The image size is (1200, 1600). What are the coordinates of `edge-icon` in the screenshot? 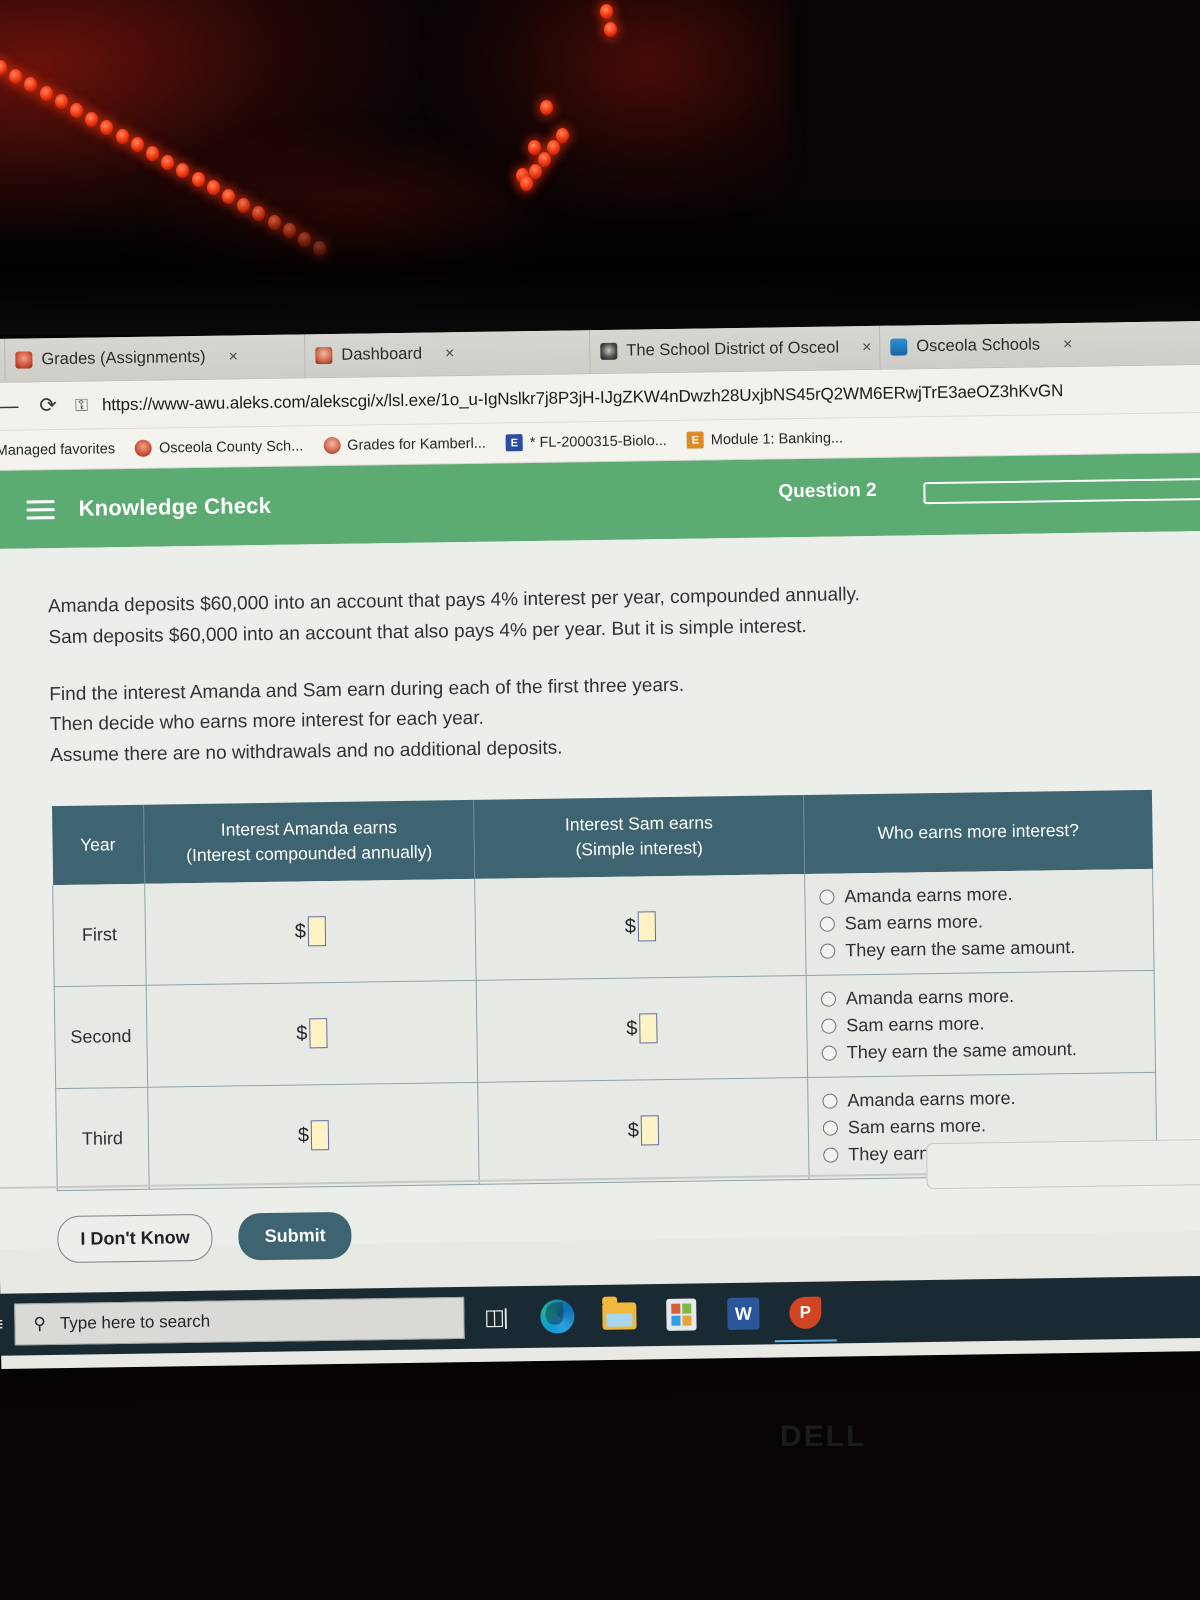 It's located at (557, 1316).